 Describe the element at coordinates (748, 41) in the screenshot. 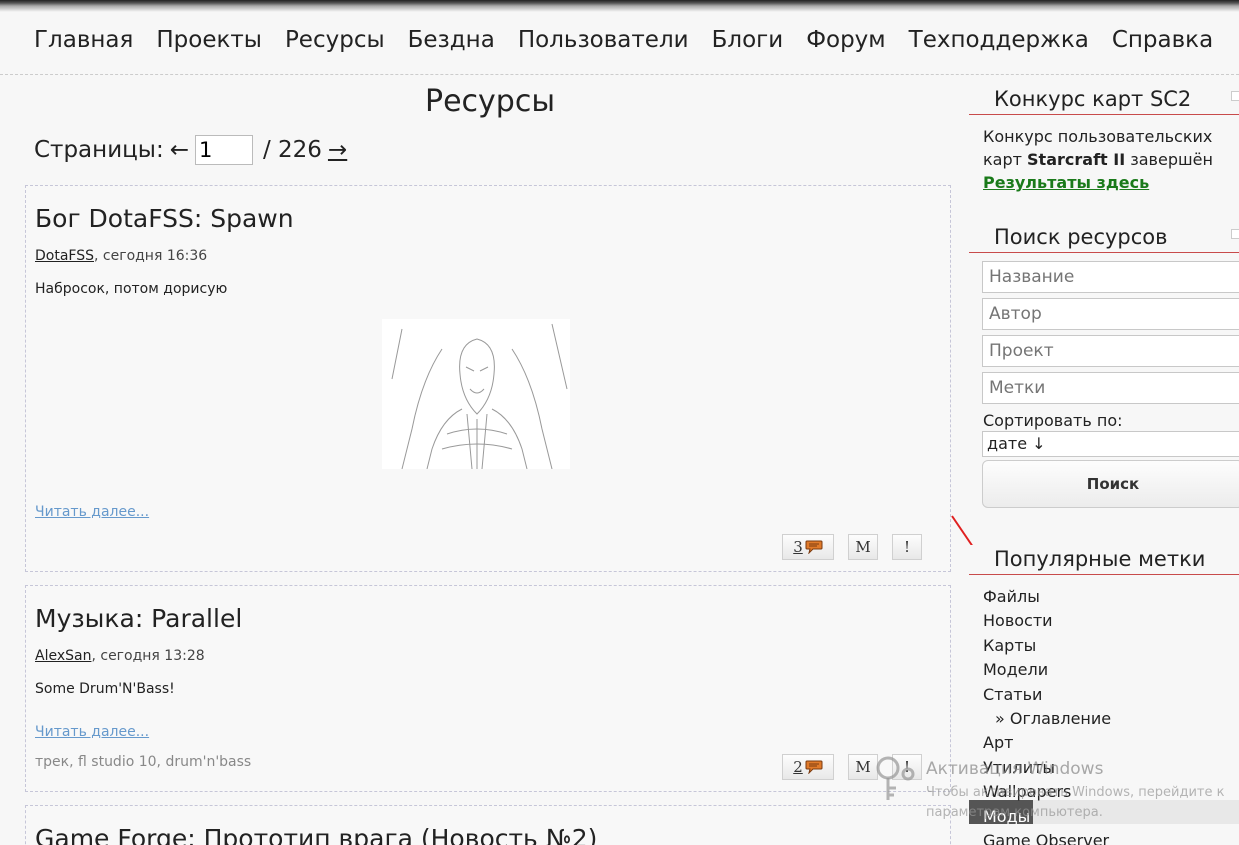

I see `nav-blogs: Блоги` at that location.